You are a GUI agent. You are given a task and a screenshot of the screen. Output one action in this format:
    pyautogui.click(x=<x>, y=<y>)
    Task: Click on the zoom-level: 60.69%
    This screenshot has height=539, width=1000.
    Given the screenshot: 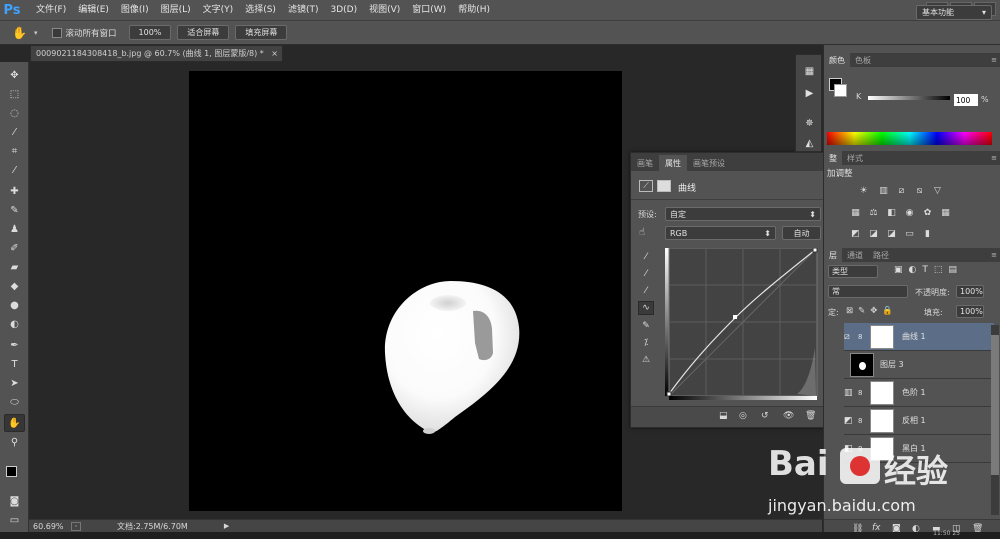 What is the action you would take?
    pyautogui.click(x=49, y=526)
    